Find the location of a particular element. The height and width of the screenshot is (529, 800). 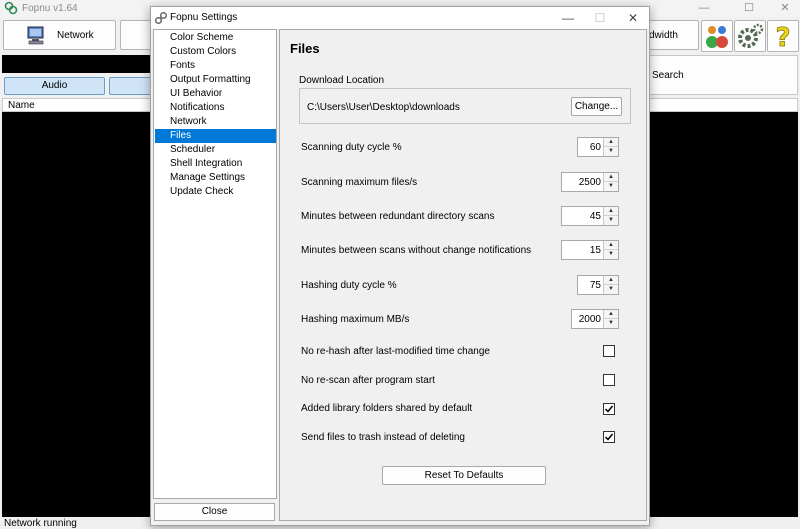

main-maximize-button: ☐ is located at coordinates (749, 8).